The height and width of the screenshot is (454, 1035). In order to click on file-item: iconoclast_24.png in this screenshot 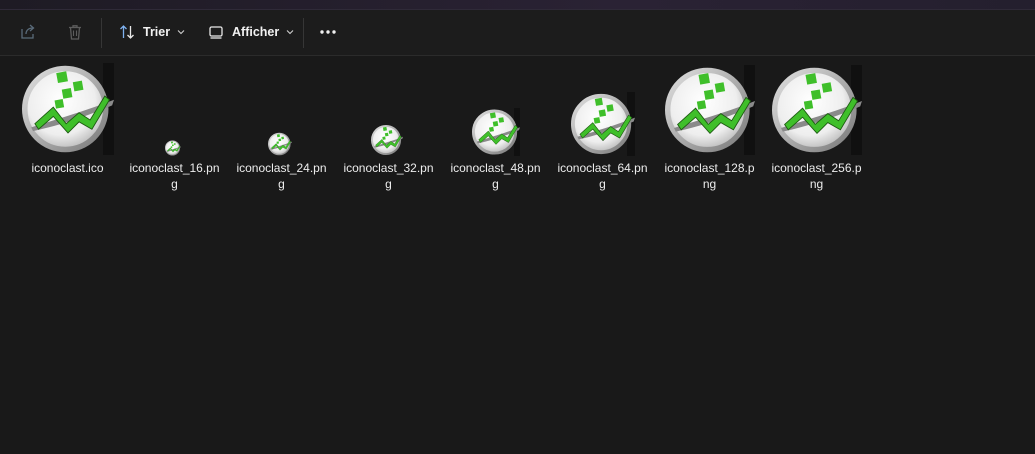, I will do `click(281, 134)`.